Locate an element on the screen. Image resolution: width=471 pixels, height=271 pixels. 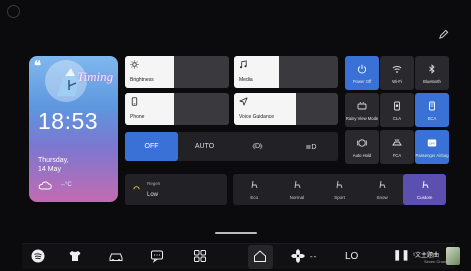
fca-label: FCA is located at coordinates (397, 156).